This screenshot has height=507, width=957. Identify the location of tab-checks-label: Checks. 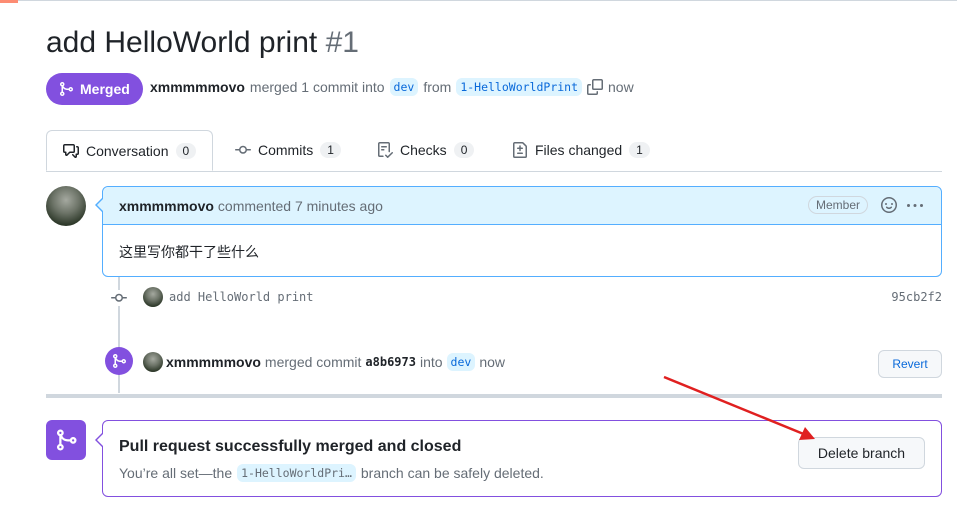
(423, 150).